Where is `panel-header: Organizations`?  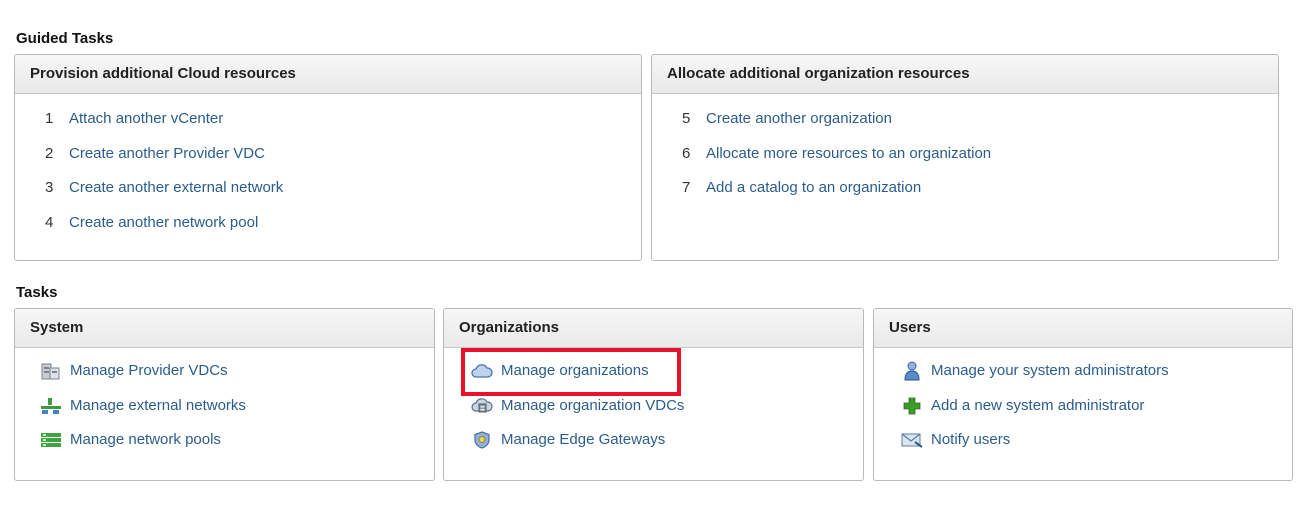 panel-header: Organizations is located at coordinates (653, 328).